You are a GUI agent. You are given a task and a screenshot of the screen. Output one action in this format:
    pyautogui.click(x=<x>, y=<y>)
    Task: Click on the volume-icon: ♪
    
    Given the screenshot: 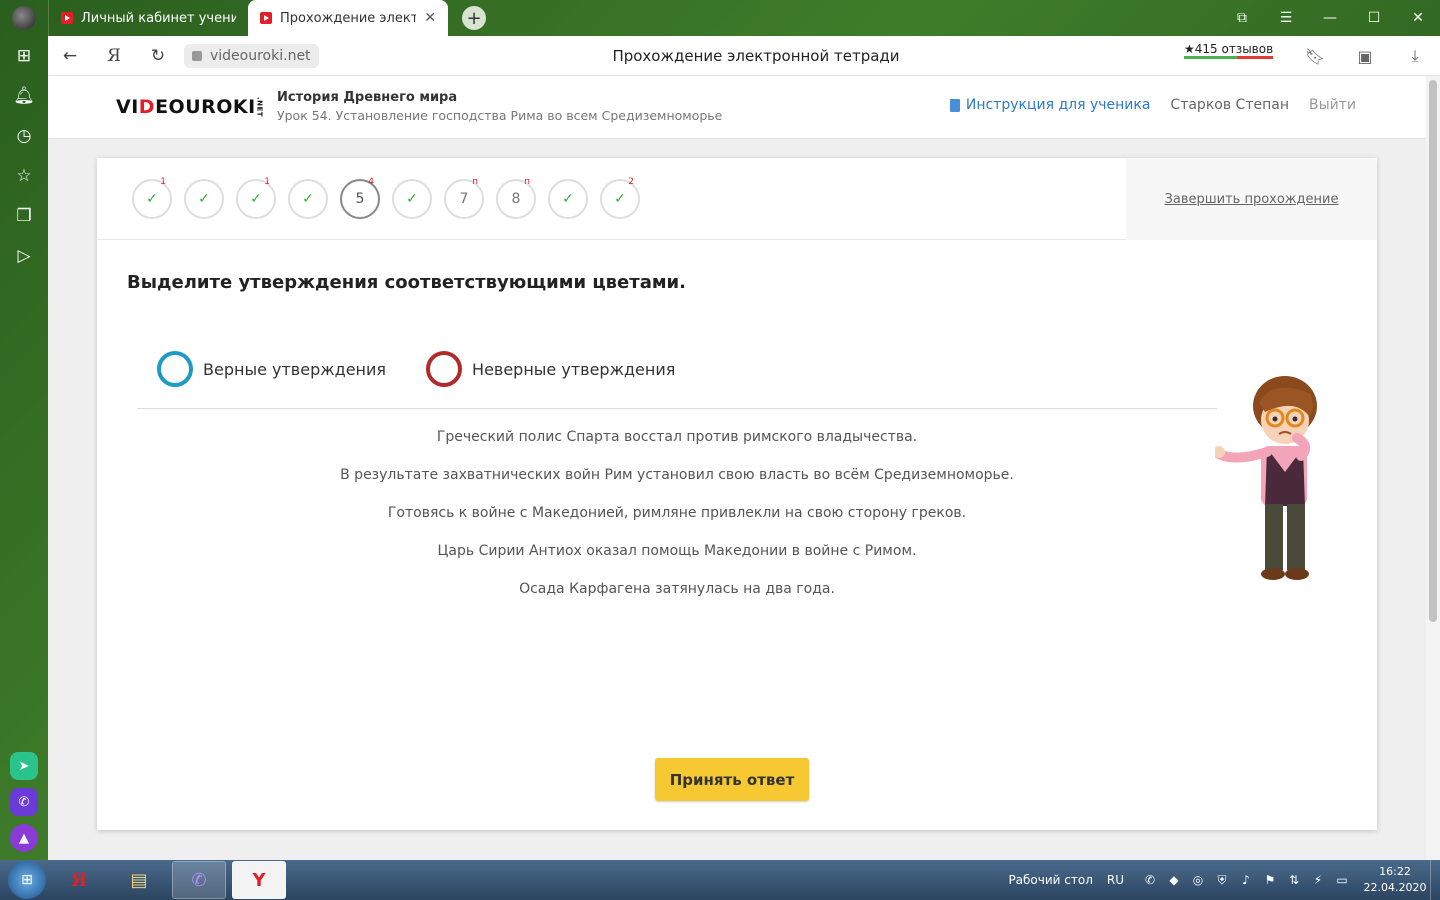 What is the action you would take?
    pyautogui.click(x=1246, y=880)
    